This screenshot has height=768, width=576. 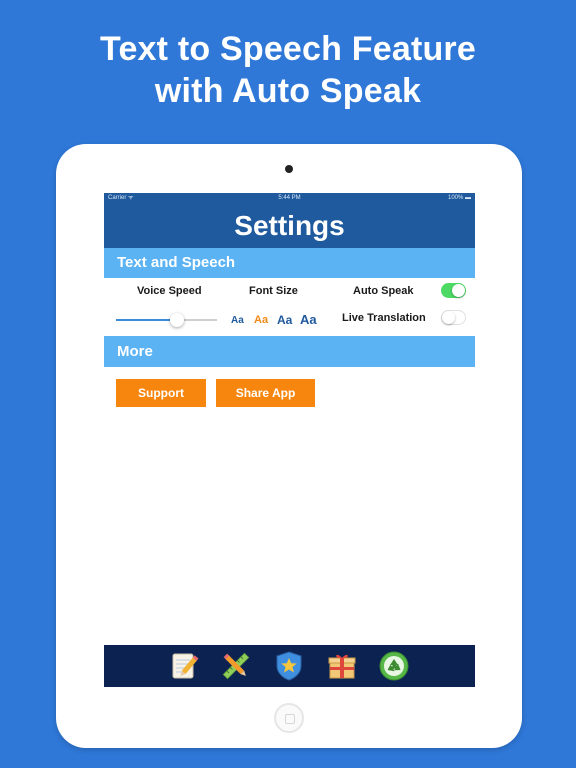 I want to click on navigation-bar: Settings, so click(x=289, y=225).